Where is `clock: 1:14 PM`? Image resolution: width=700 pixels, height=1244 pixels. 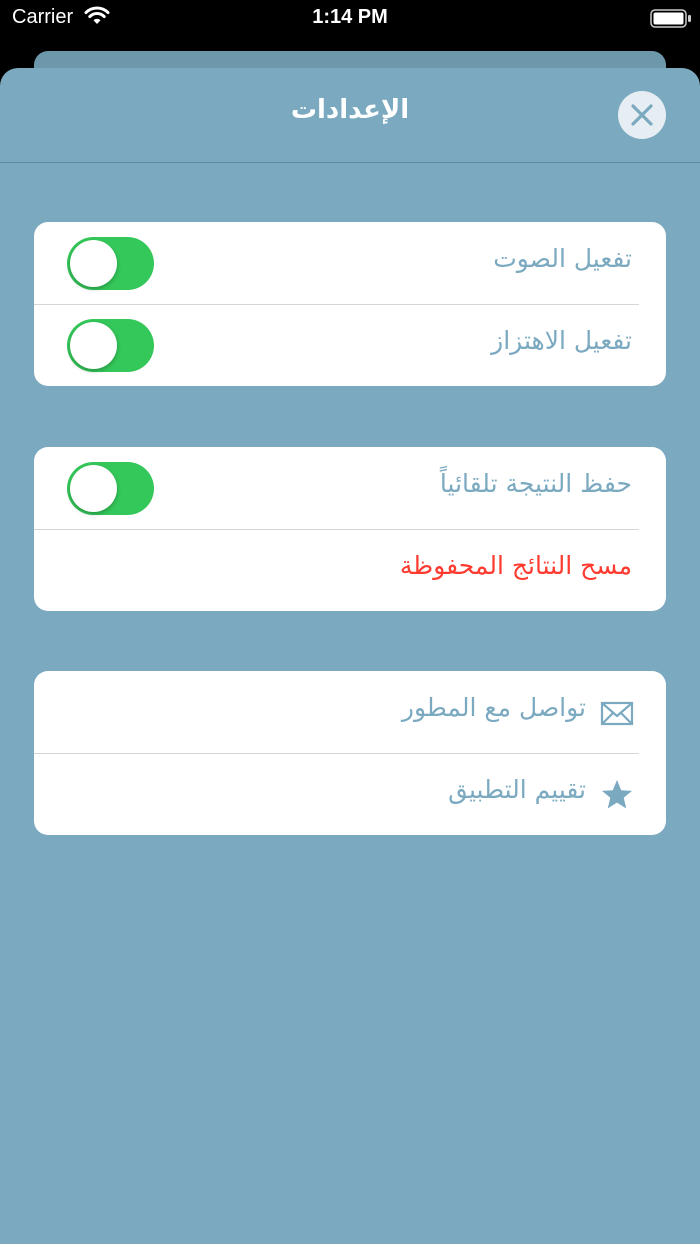 clock: 1:14 PM is located at coordinates (350, 17).